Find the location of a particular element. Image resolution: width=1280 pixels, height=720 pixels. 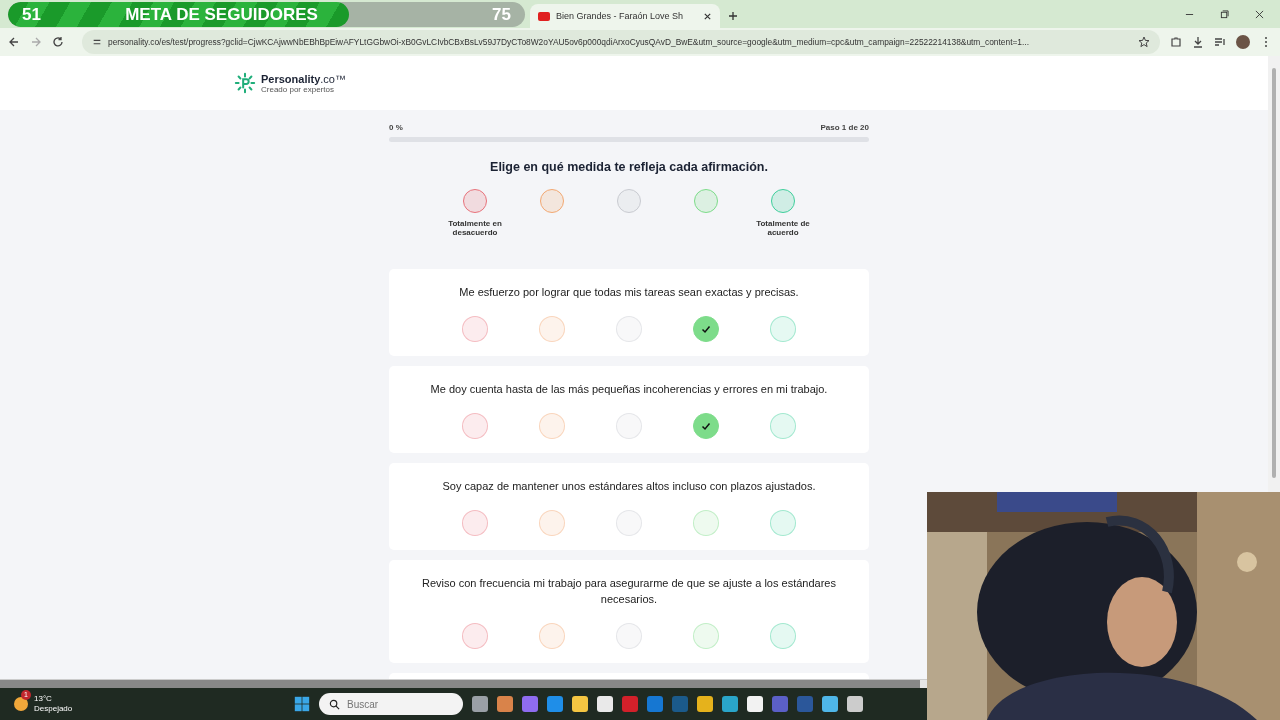

weather-condition: Despejado is located at coordinates (53, 709).